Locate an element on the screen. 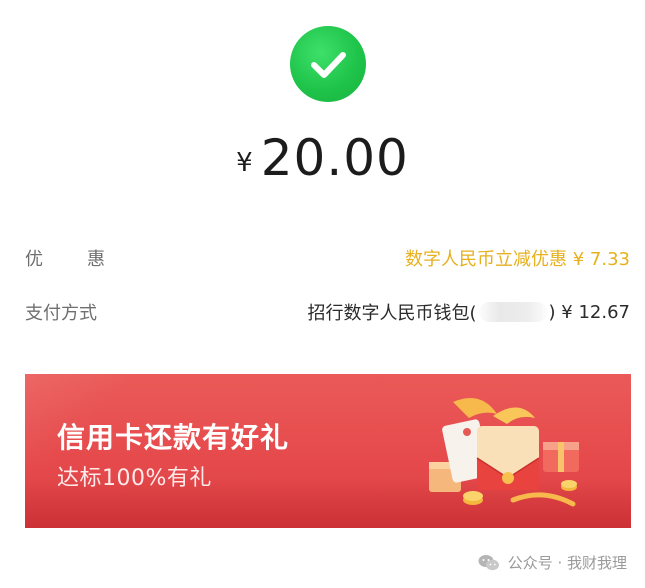  banner-title: 信用卡还款有好礼 is located at coordinates (173, 437).